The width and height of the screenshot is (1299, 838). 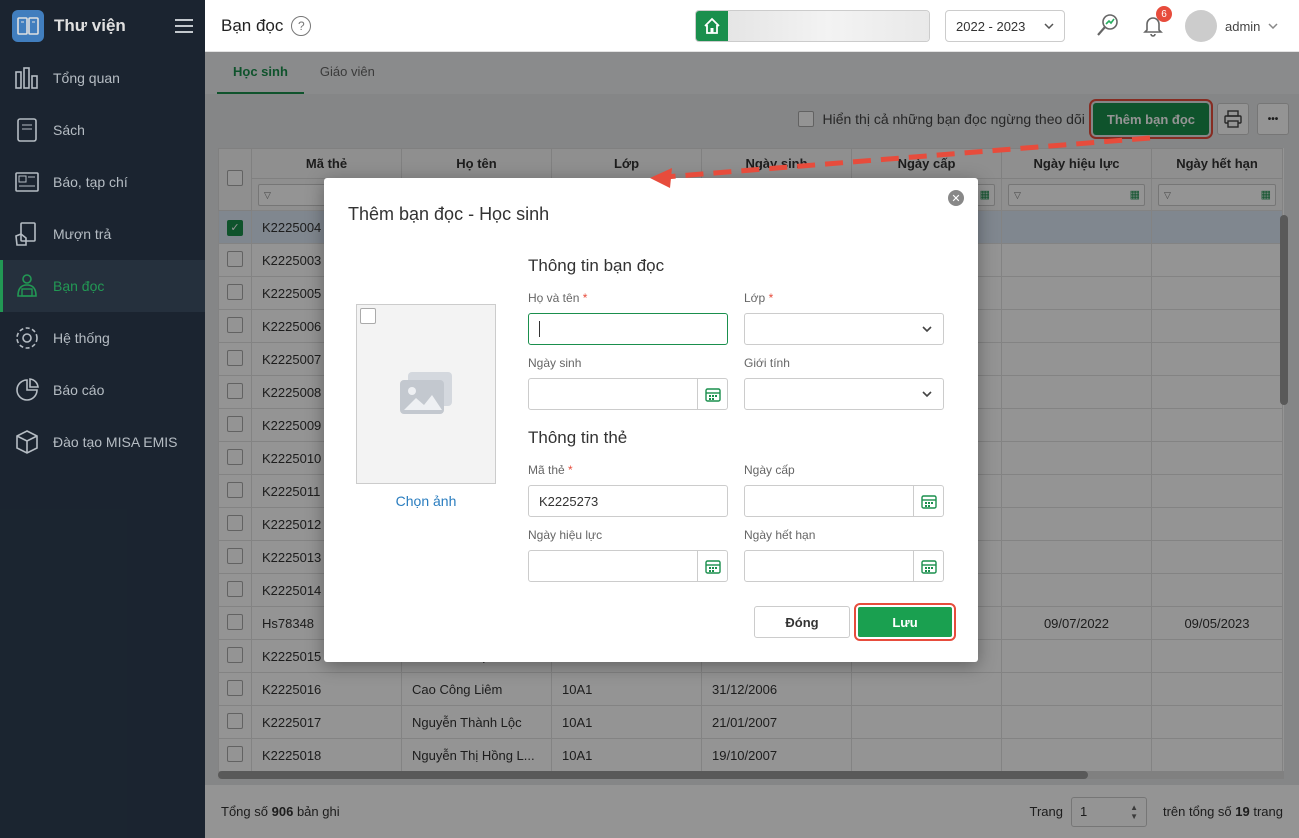 I want to click on choose-photo-link: Chọn ảnh, so click(x=426, y=501).